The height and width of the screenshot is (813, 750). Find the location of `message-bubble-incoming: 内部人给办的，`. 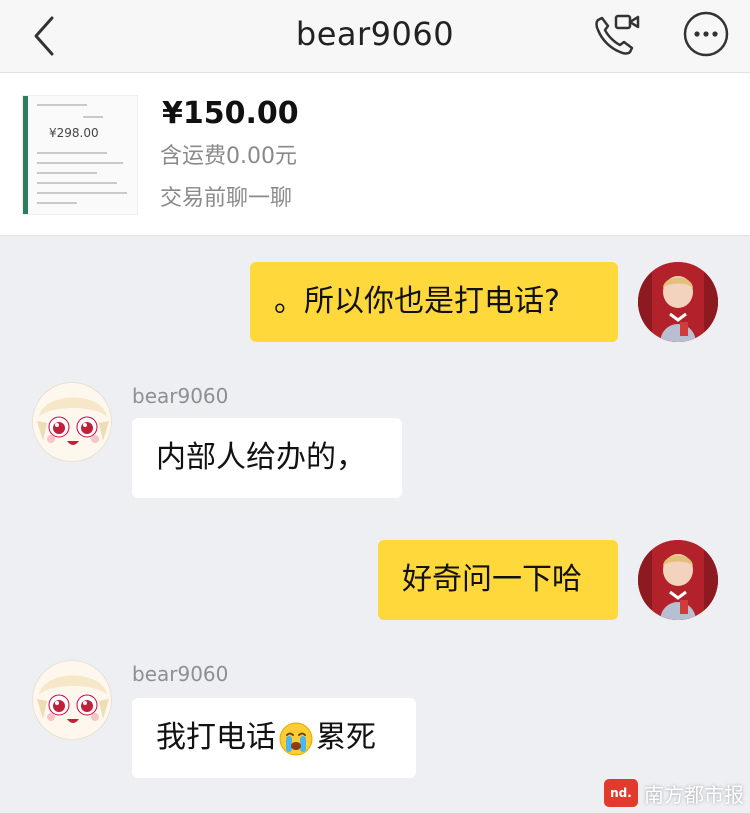

message-bubble-incoming: 内部人给办的， is located at coordinates (267, 458).